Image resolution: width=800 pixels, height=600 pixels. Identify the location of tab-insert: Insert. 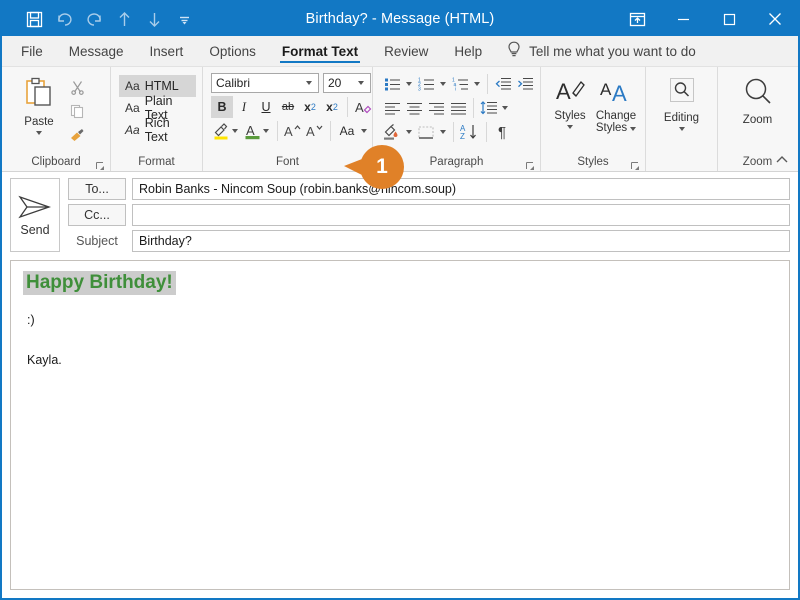
(167, 51).